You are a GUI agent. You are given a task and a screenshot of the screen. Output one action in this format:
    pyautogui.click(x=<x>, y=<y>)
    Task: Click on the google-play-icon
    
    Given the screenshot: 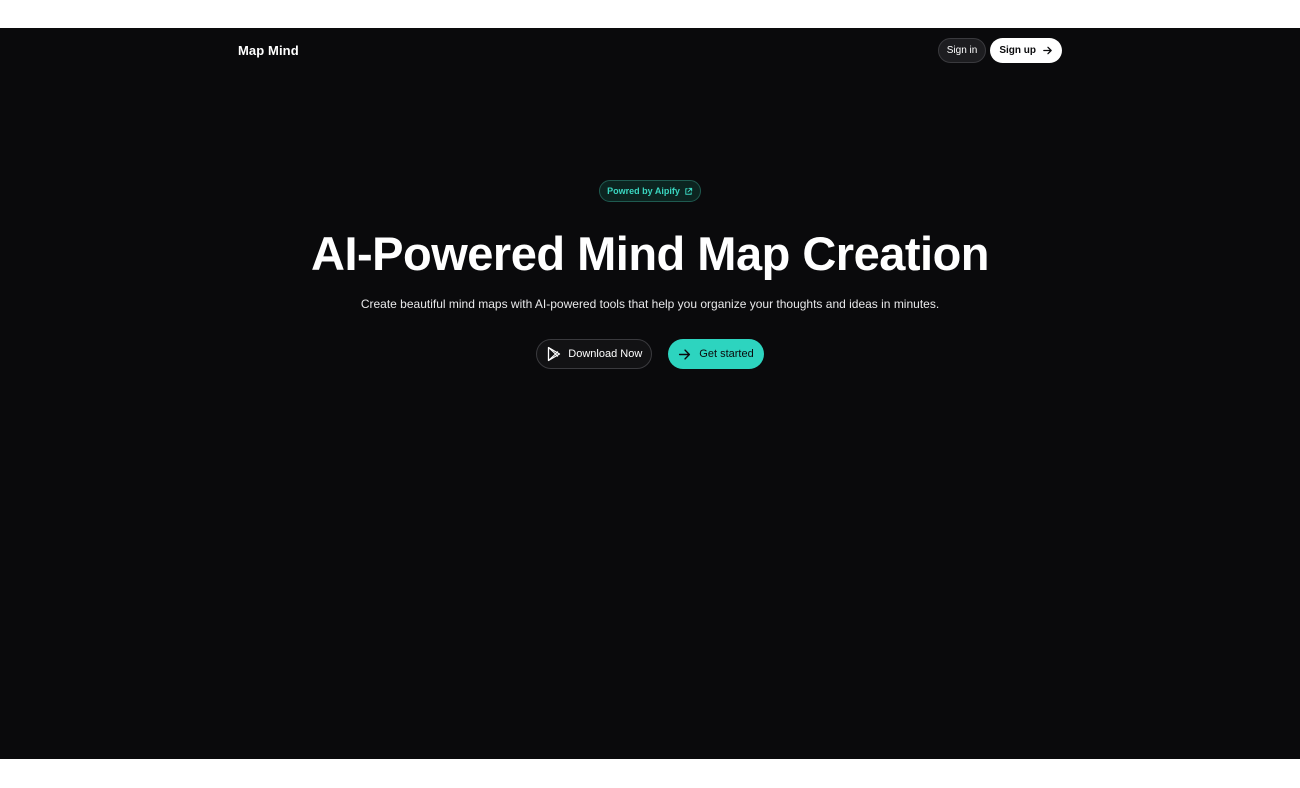 What is the action you would take?
    pyautogui.click(x=554, y=354)
    